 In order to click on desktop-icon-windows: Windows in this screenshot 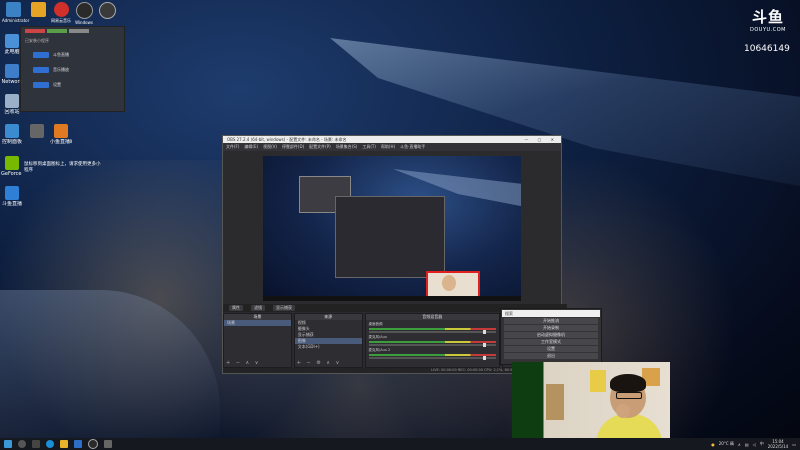, I will do `click(84, 13)`.